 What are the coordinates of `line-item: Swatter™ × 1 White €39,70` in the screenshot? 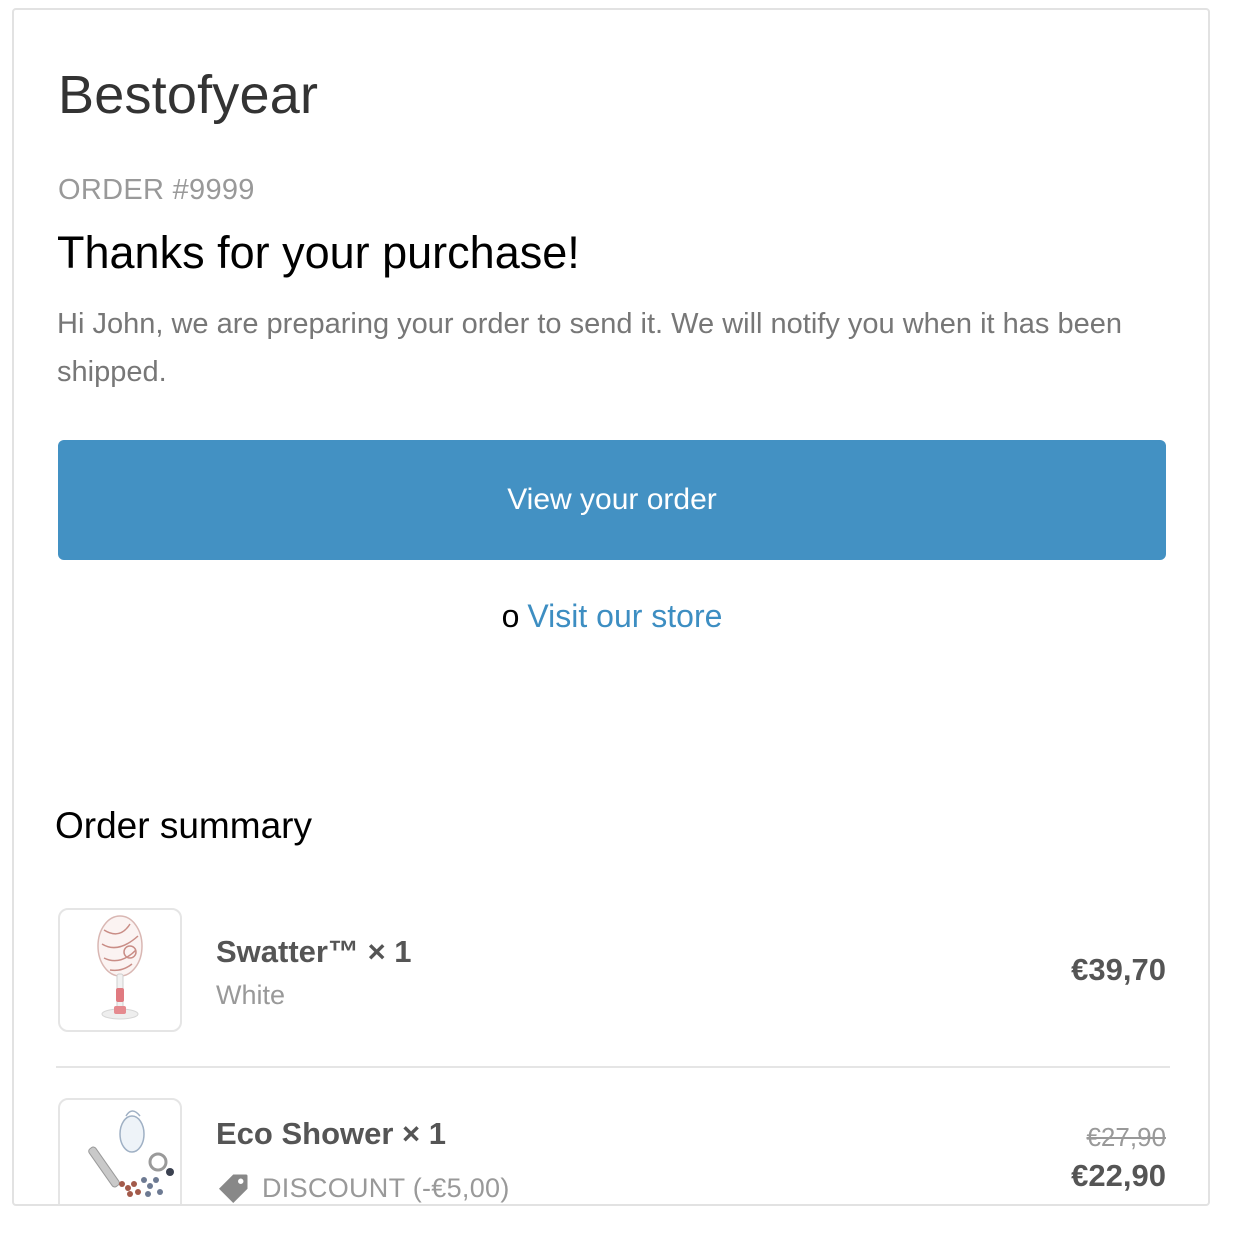 It's located at (612, 970).